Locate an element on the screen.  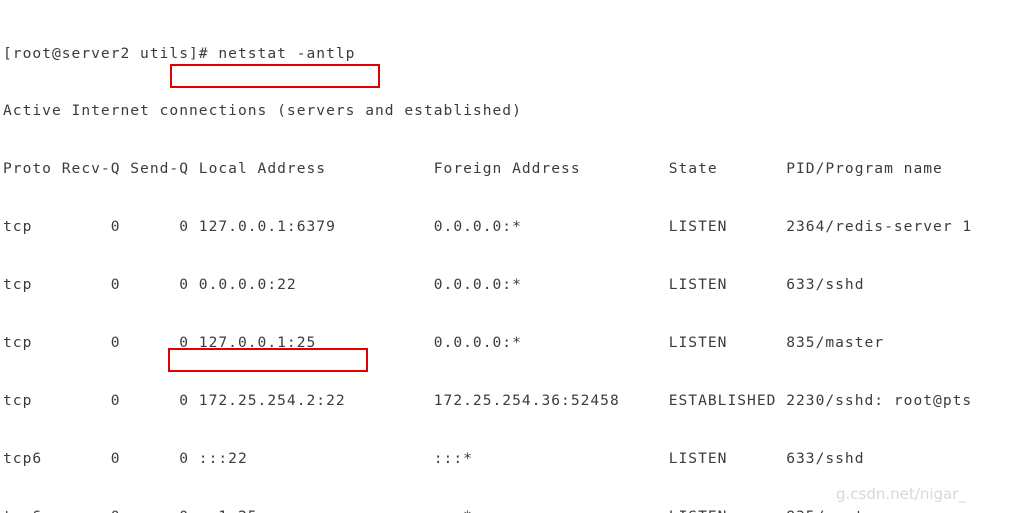
terminal-line: [root@server2 utils]# netstat -antlp is located at coordinates (179, 53).